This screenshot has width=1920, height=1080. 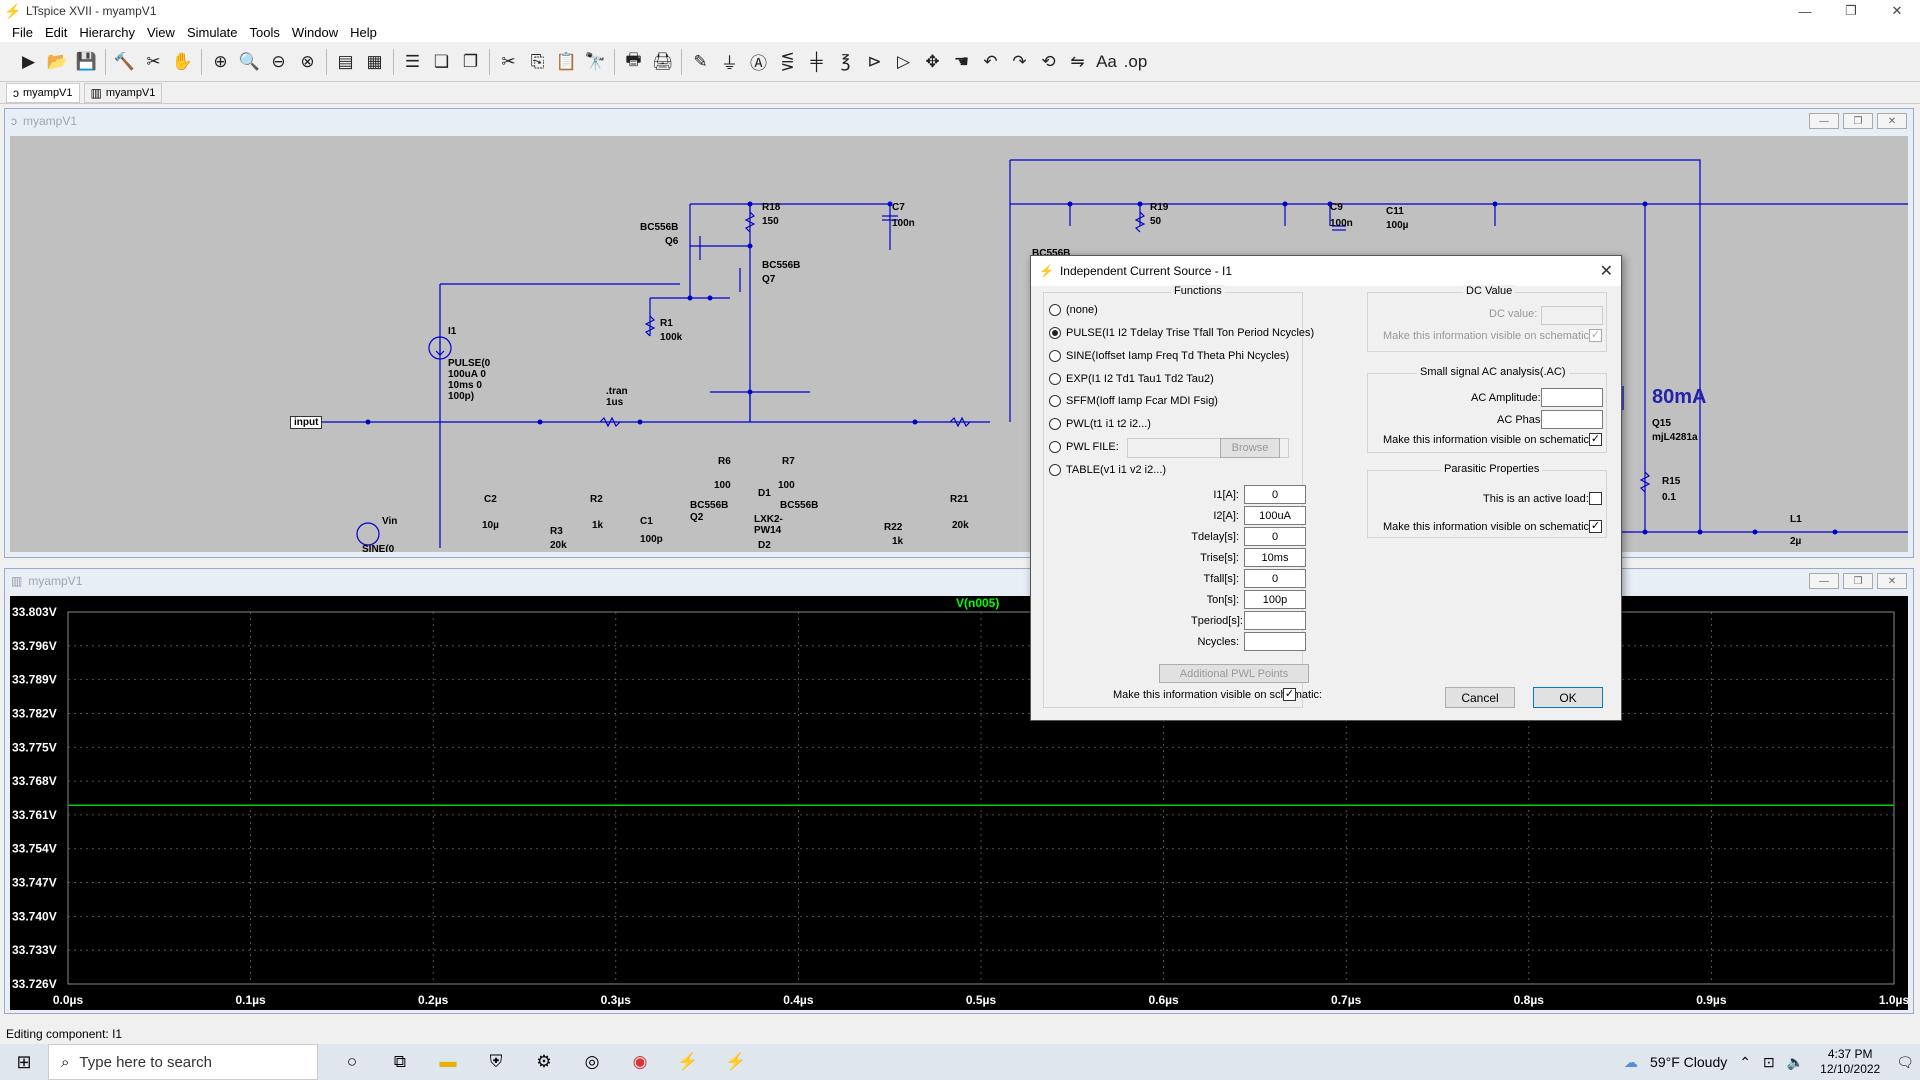 I want to click on param-i2-input, so click(x=1275, y=515).